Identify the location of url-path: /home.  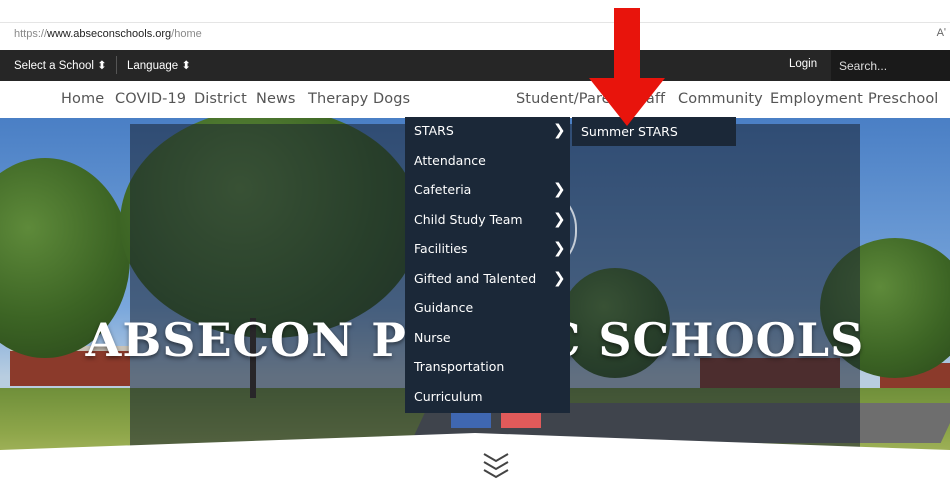
(186, 34).